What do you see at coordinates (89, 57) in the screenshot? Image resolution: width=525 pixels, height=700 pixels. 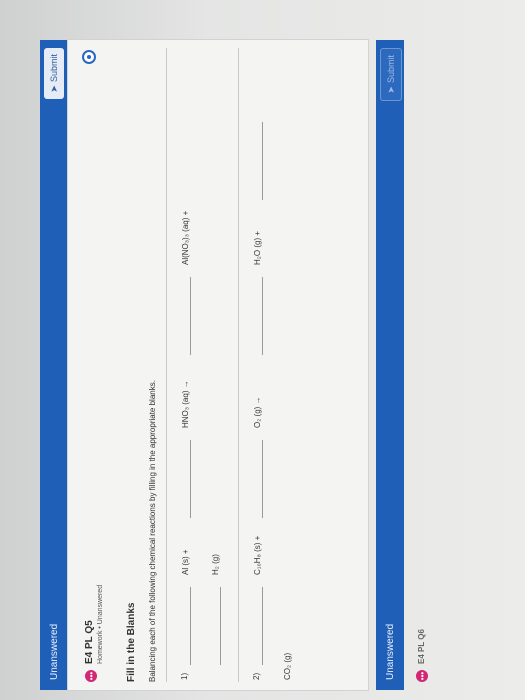 I see `answer-status-radio` at bounding box center [89, 57].